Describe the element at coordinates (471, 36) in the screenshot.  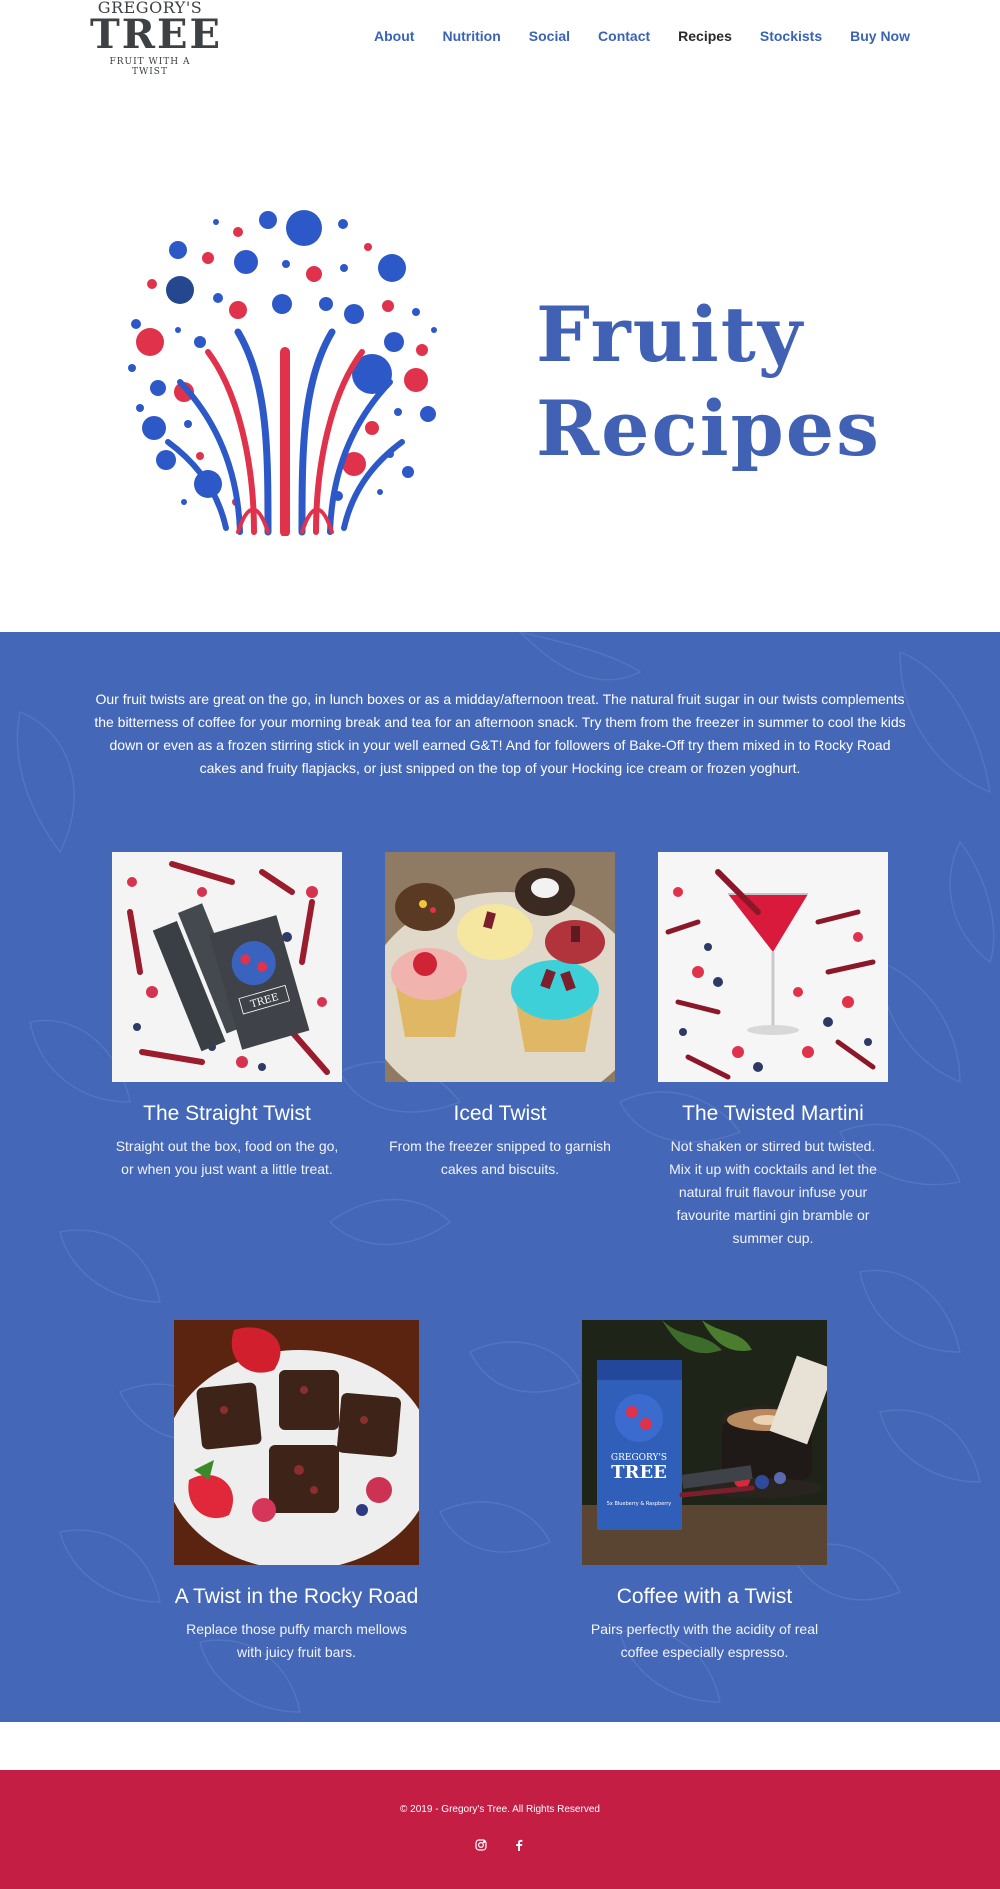
I see `nav-nutrition: Nutrition` at that location.